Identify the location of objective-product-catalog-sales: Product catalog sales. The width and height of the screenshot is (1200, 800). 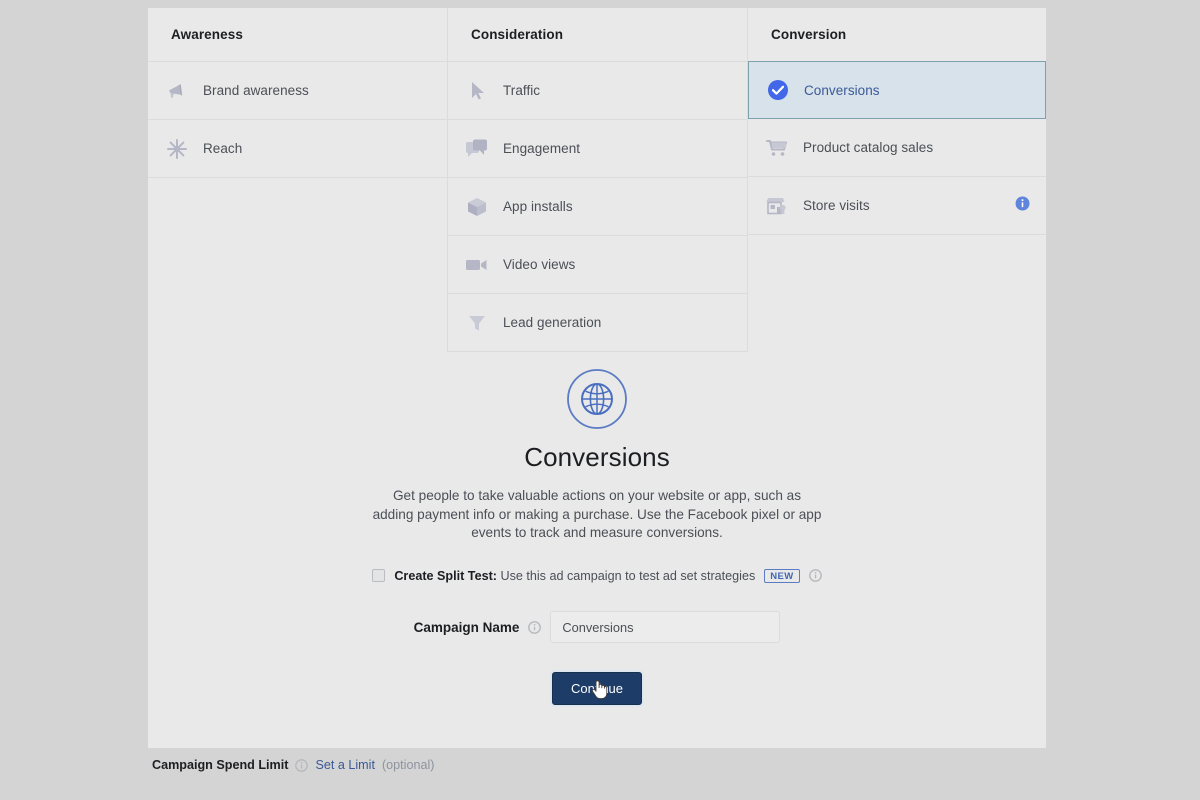
(897, 148).